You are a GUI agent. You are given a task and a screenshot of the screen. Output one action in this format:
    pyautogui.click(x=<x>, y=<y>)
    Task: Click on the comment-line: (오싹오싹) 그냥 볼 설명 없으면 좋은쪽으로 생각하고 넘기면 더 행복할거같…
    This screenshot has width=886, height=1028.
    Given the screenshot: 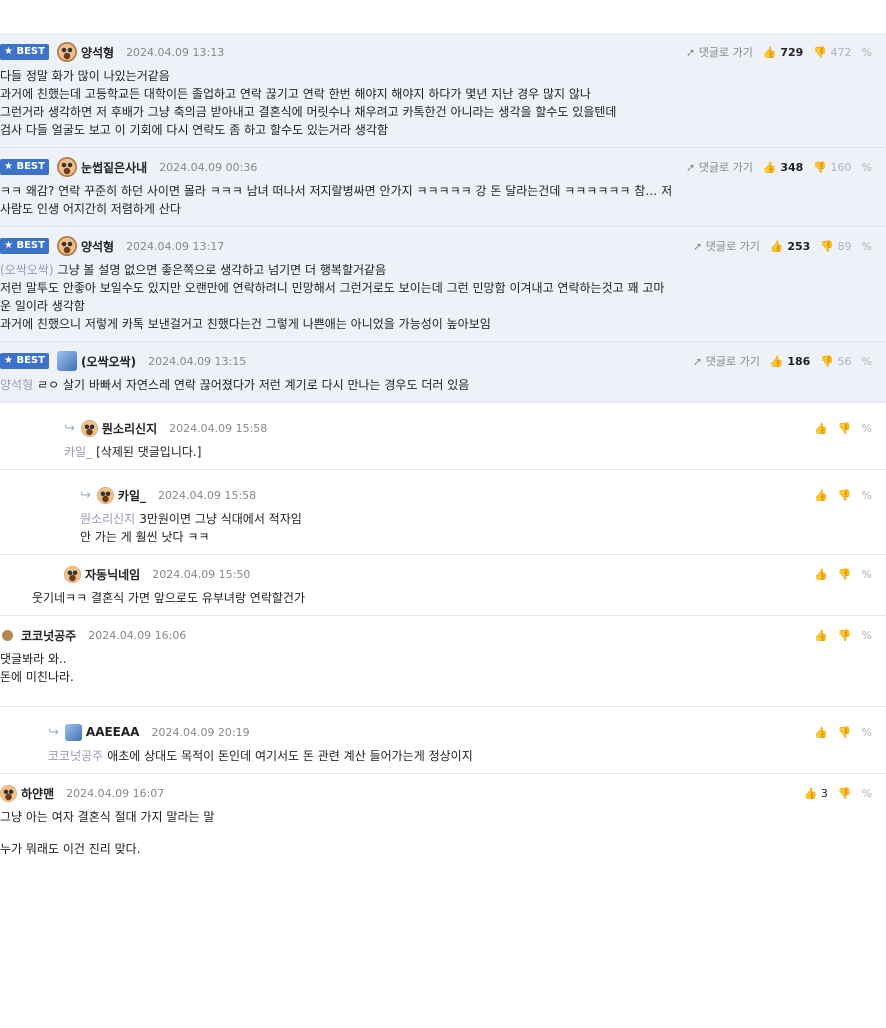 What is the action you would take?
    pyautogui.click(x=436, y=270)
    